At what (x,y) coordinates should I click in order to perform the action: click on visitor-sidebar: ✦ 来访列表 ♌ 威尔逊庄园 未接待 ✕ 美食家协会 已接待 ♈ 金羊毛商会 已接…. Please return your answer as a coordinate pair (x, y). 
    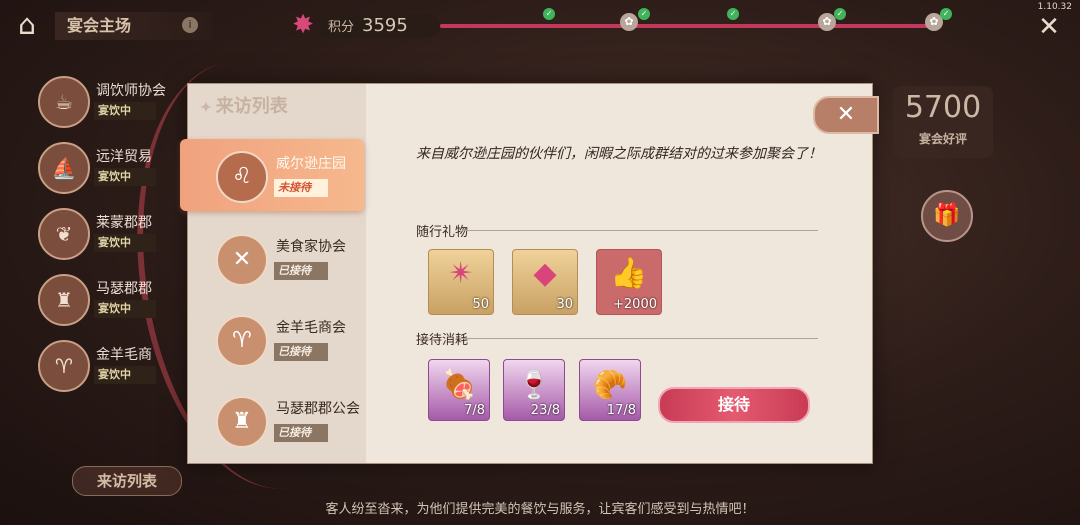
    Looking at the image, I should click on (273, 273).